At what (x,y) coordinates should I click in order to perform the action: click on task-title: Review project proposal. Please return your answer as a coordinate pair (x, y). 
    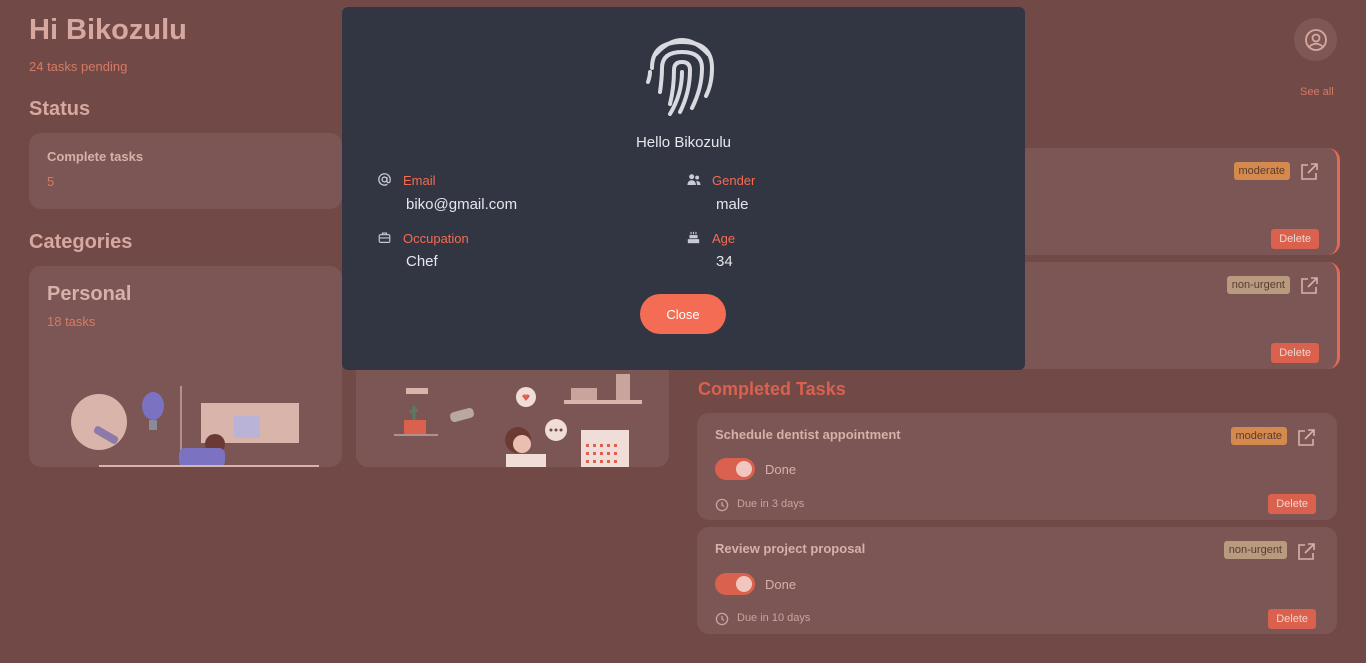
    Looking at the image, I should click on (790, 548).